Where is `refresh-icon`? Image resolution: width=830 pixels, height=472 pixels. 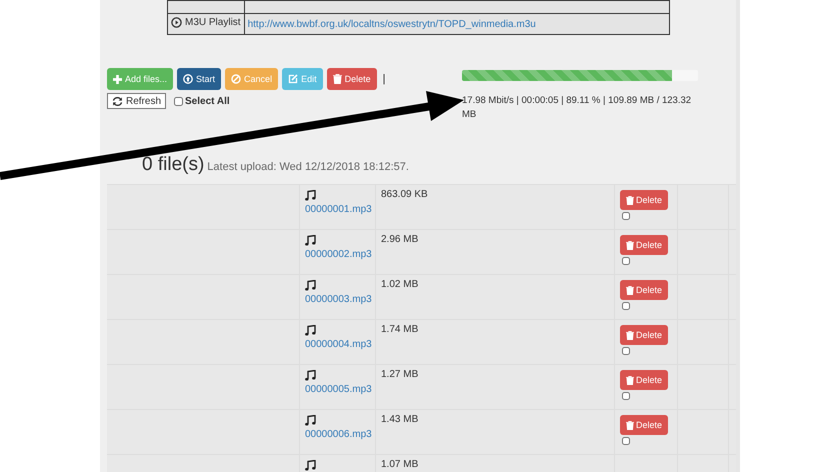
refresh-icon is located at coordinates (117, 101).